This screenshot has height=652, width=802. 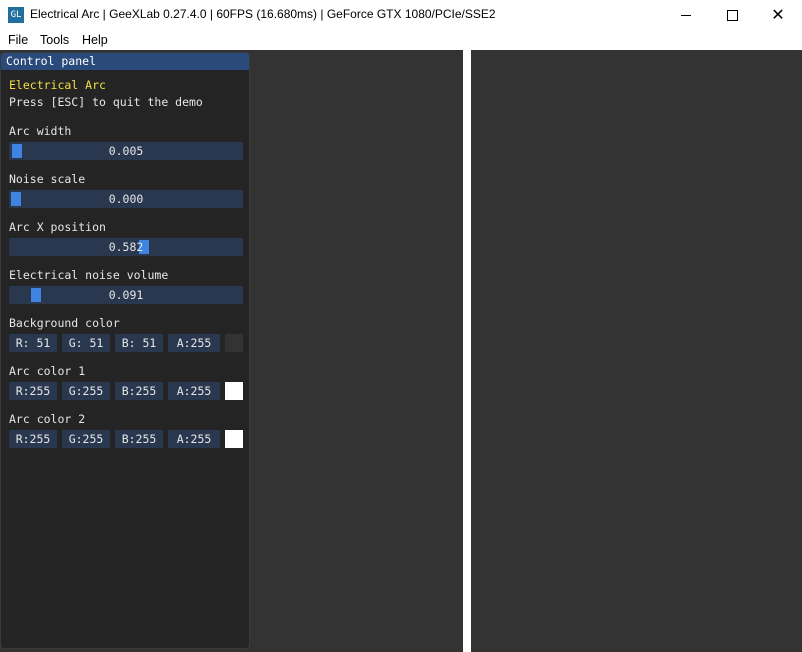 What do you see at coordinates (125, 61) in the screenshot?
I see `control-panel-header: Control panel` at bounding box center [125, 61].